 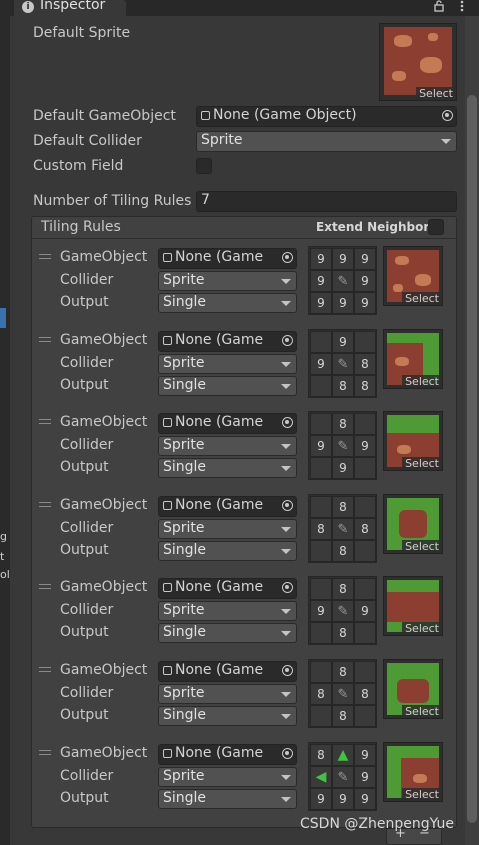 What do you see at coordinates (326, 141) in the screenshot?
I see `default-collider-dropdown: Sprite` at bounding box center [326, 141].